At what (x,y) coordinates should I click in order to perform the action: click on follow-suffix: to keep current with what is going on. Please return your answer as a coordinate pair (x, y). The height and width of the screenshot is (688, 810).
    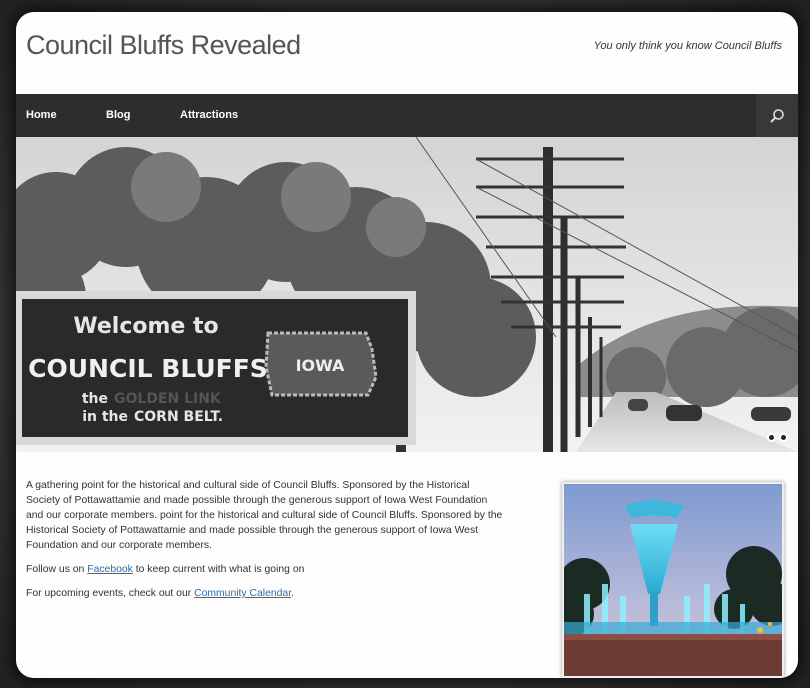
    Looking at the image, I should click on (218, 569).